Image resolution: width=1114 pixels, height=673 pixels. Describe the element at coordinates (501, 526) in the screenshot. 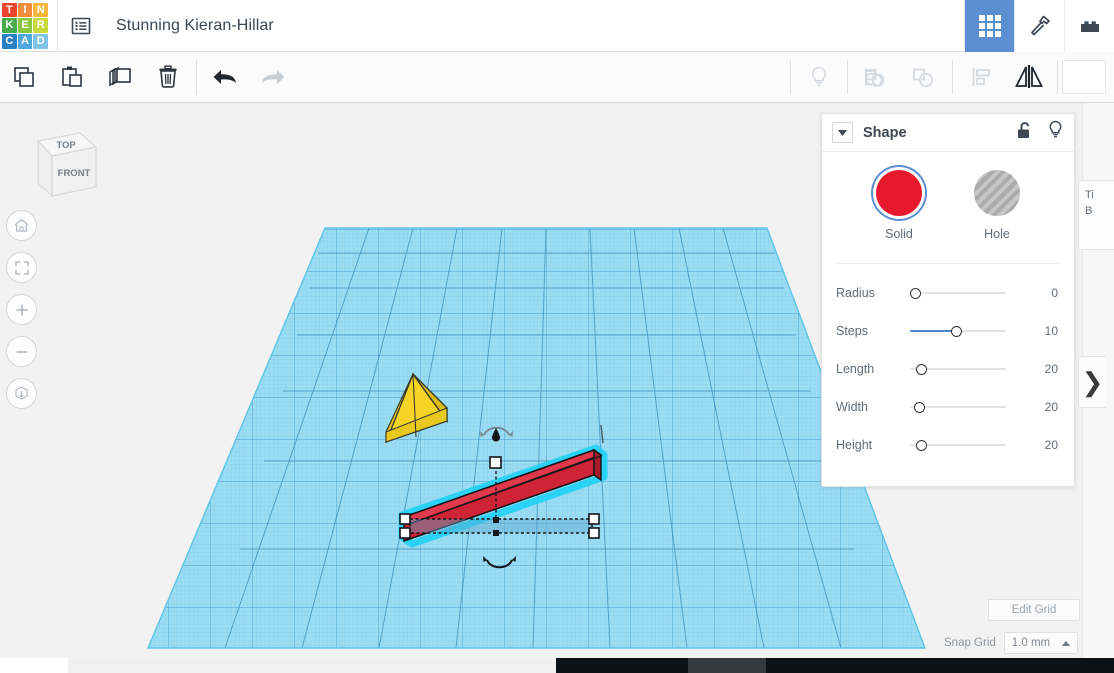

I see `selection-footprint` at that location.